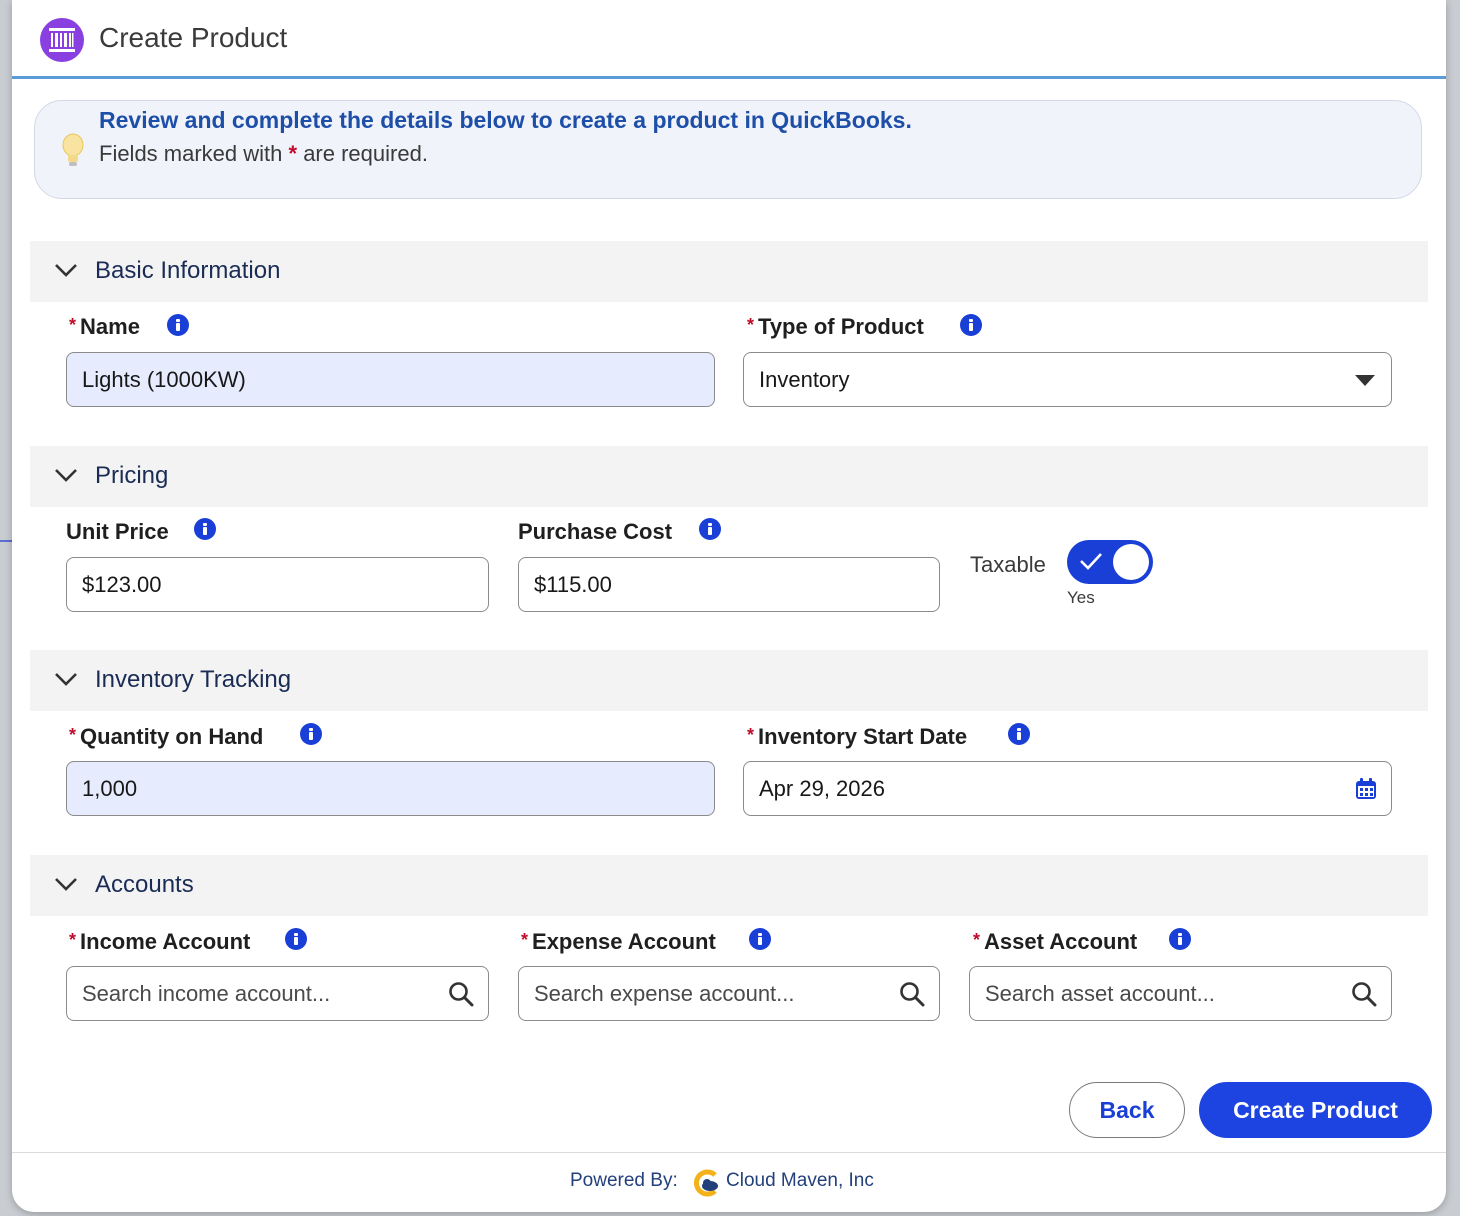 Image resolution: width=1460 pixels, height=1216 pixels. What do you see at coordinates (822, 788) in the screenshot?
I see `start-date-value: Apr 29, 2026` at bounding box center [822, 788].